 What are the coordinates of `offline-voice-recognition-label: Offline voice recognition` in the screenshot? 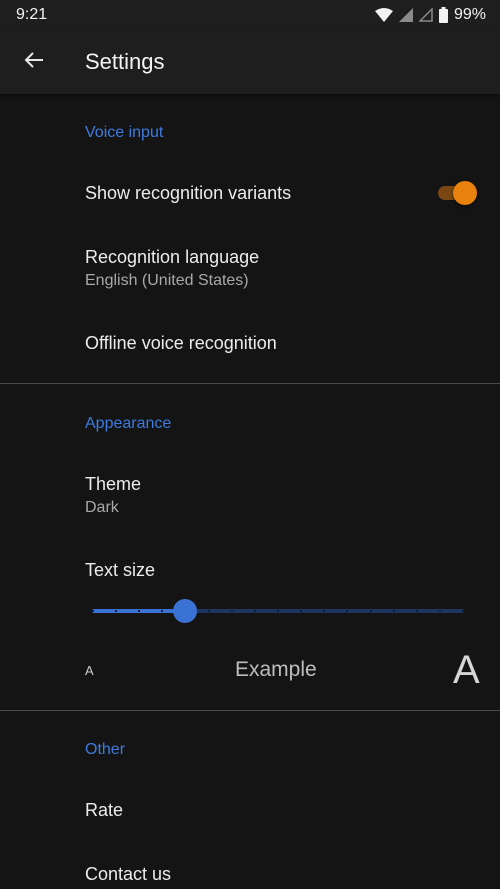 It's located at (181, 343).